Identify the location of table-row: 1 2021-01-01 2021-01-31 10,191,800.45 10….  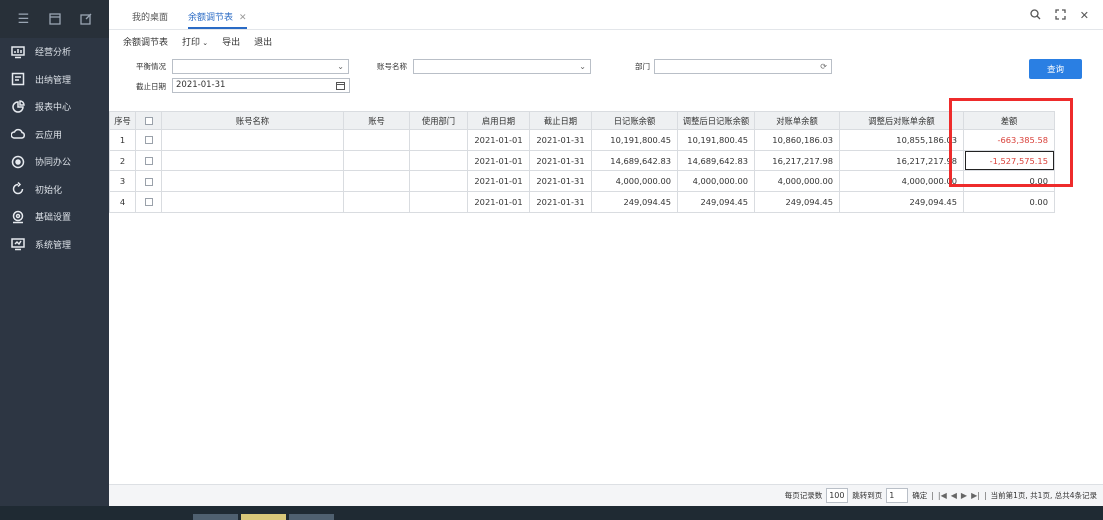
(582, 140).